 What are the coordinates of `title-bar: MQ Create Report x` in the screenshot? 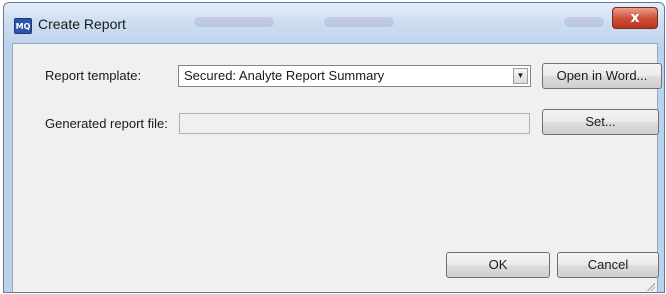 It's located at (334, 23).